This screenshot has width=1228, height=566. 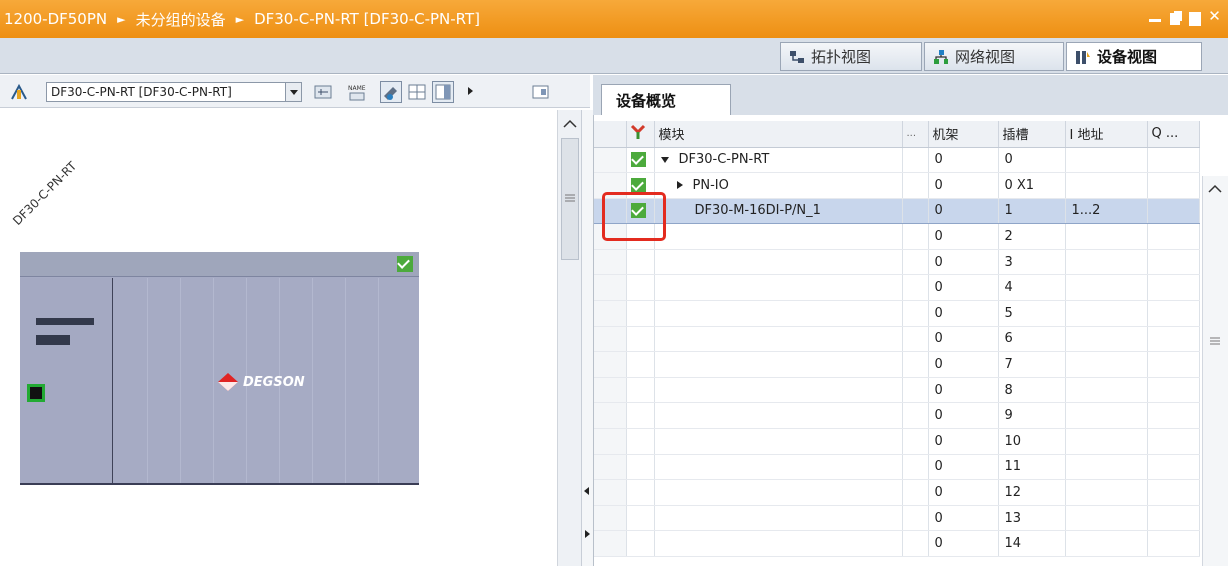 What do you see at coordinates (897, 518) in the screenshot?
I see `table-row: 0 13` at bounding box center [897, 518].